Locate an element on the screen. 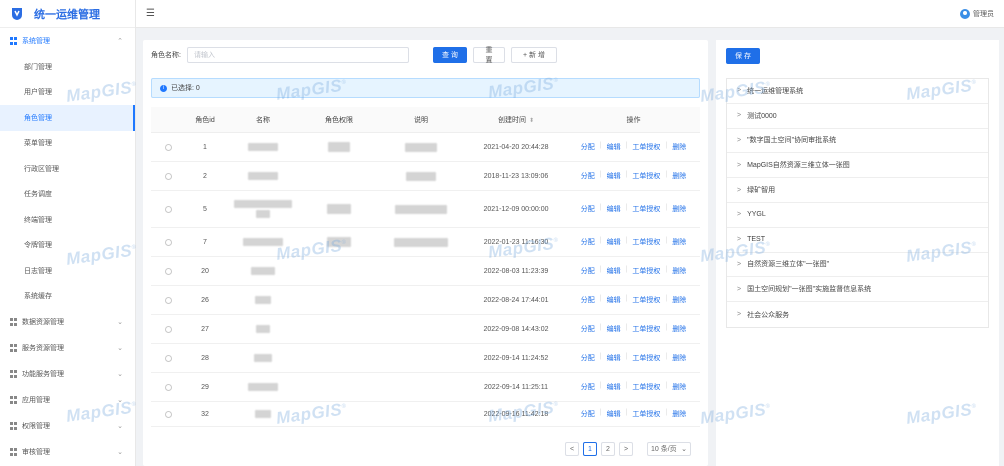 Image resolution: width=1004 pixels, height=466 pixels. menu-group: 功能服务管理 ⌄ is located at coordinates (67, 374).